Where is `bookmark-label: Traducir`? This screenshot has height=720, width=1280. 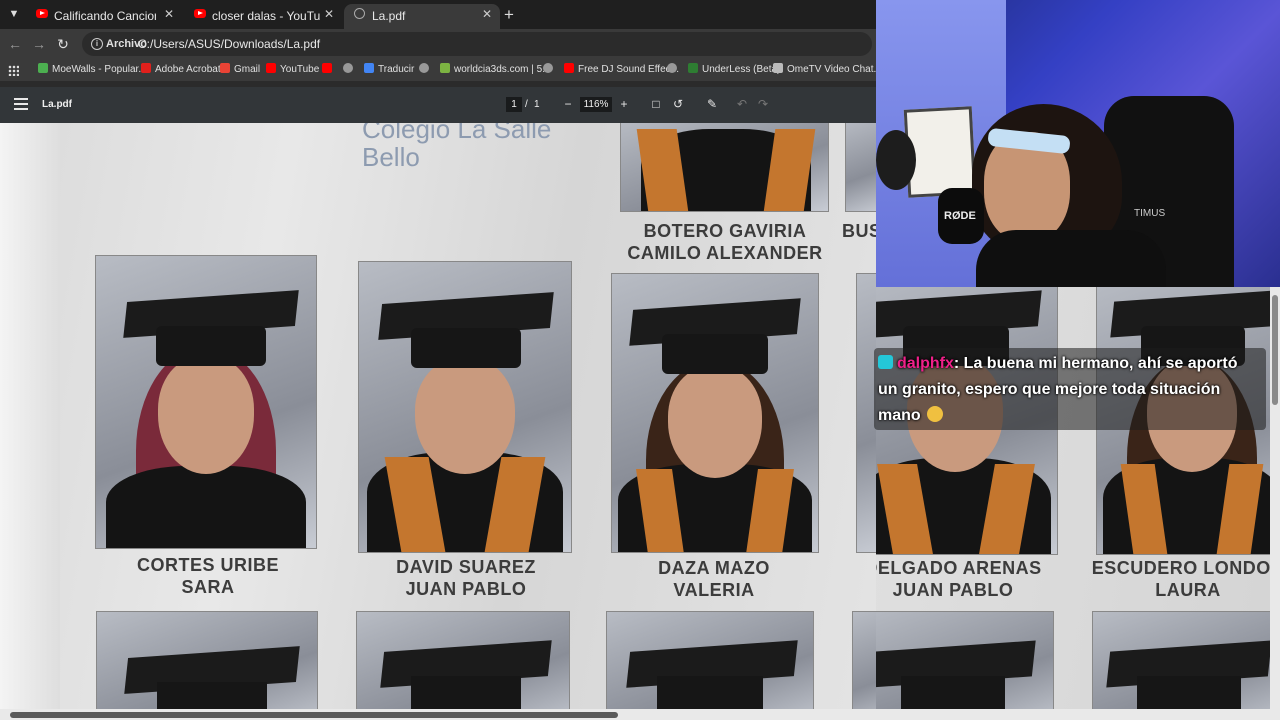 bookmark-label: Traducir is located at coordinates (396, 69).